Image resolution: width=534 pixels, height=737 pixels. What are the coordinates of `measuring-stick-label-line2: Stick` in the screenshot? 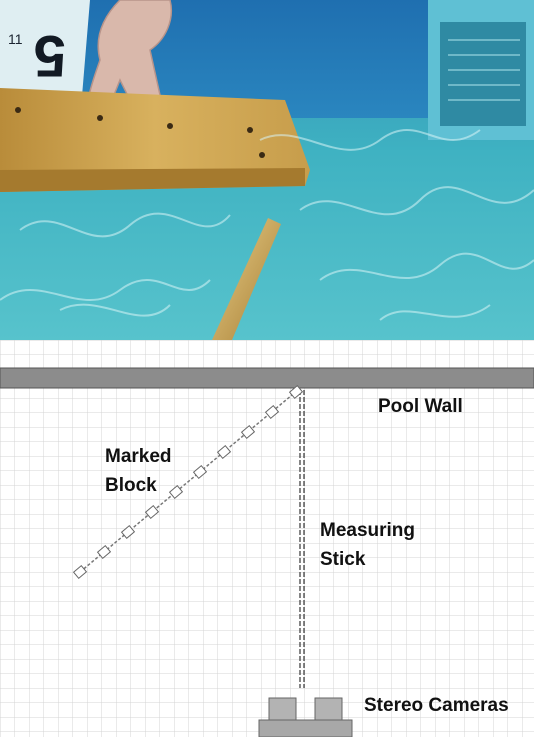 It's located at (343, 559).